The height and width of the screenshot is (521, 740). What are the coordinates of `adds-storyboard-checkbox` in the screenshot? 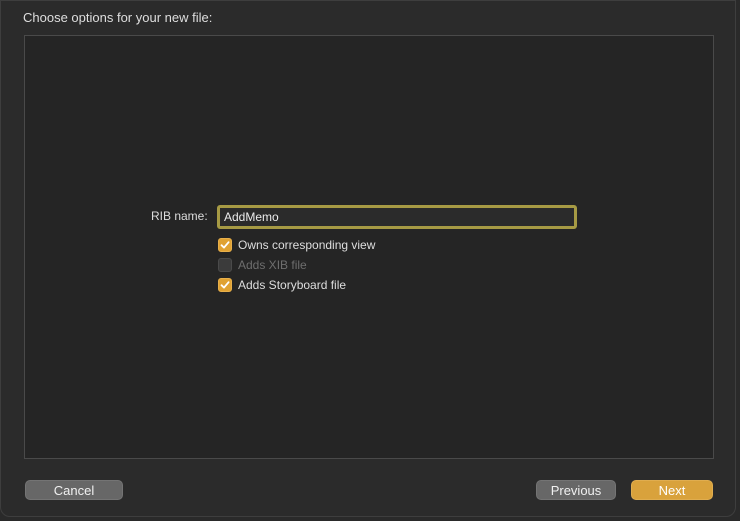 It's located at (225, 285).